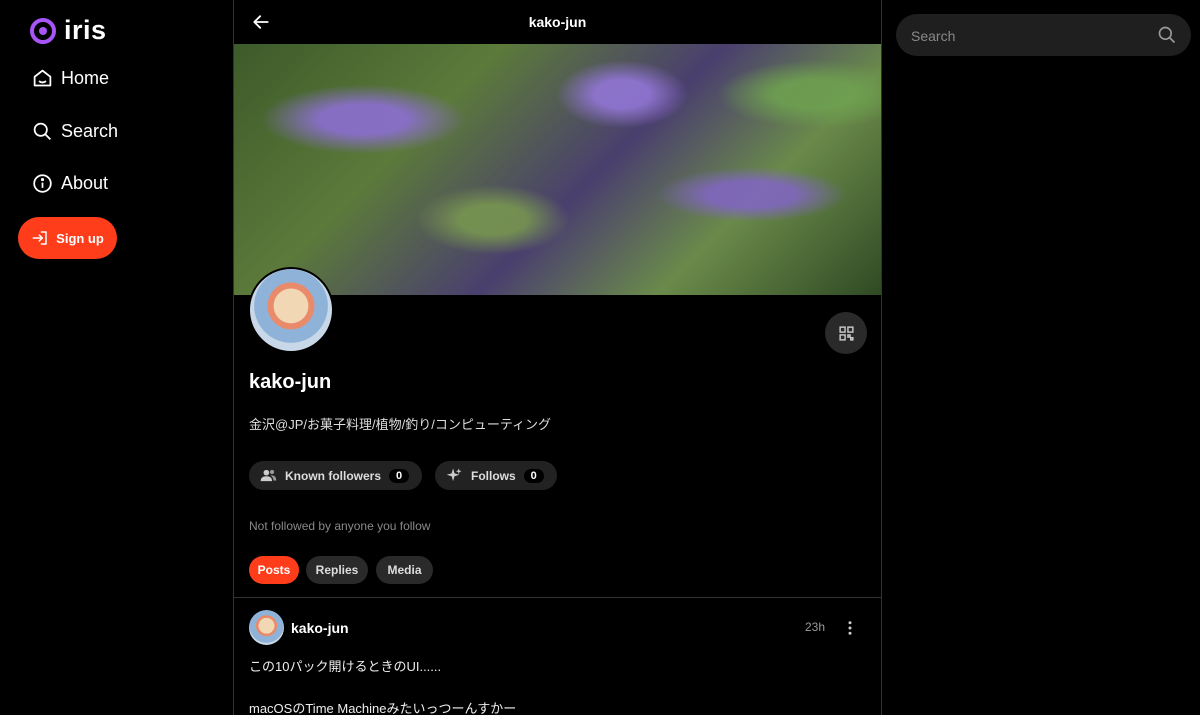 The image size is (1200, 715). I want to click on qr-code-button, so click(846, 333).